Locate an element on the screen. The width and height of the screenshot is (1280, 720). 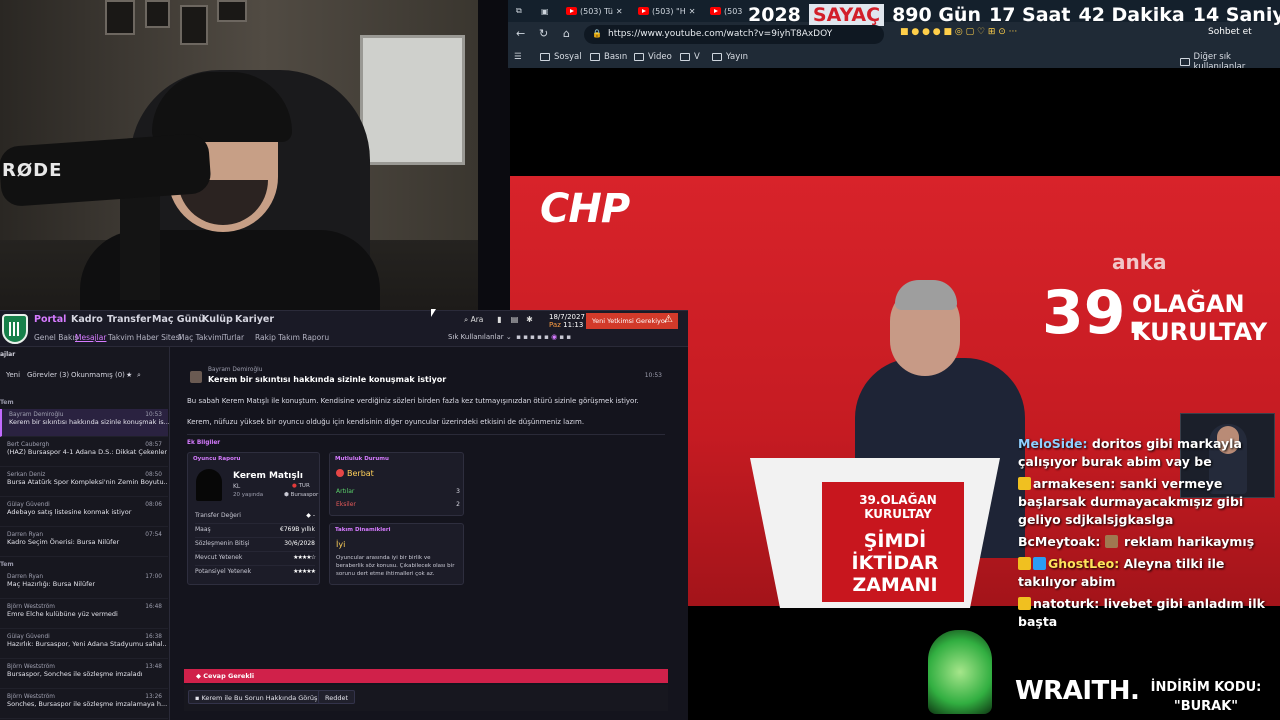
emote-icon is located at coordinates (1111, 541).